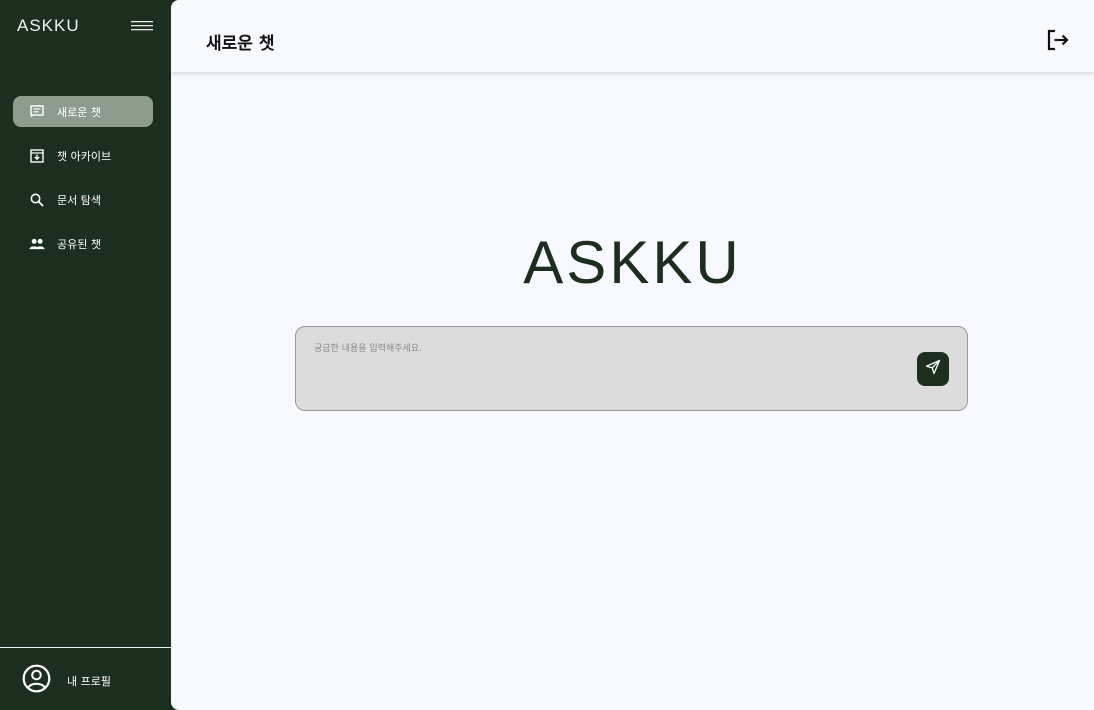 The width and height of the screenshot is (1094, 710). I want to click on user-circle-icon, so click(36, 680).